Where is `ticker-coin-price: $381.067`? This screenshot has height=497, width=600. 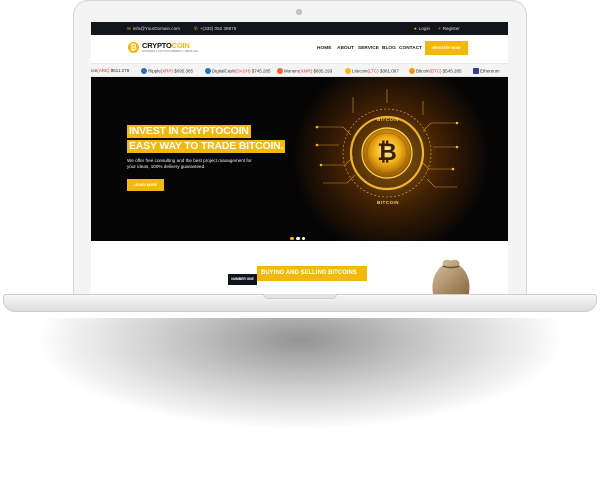
ticker-coin-price: $381.067 is located at coordinates (389, 71).